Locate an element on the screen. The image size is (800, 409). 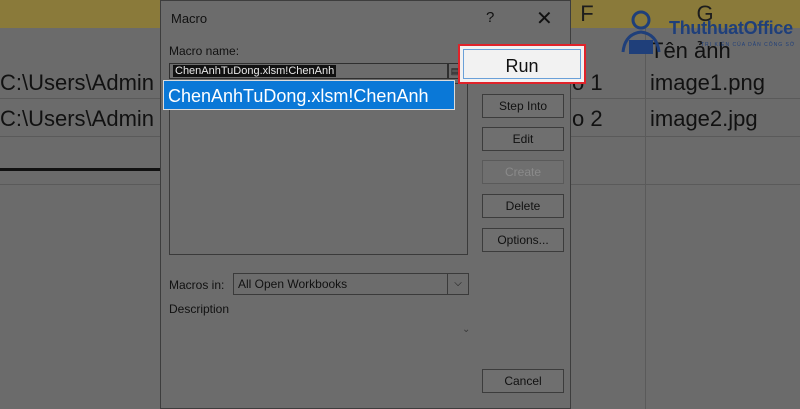
logo-tagline: TRI KIỂN CỦA DÂN CÔNG SỞ is located at coordinates (748, 45).